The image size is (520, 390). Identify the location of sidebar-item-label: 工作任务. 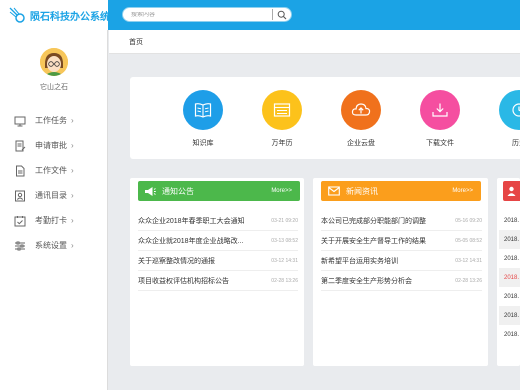
(51, 120).